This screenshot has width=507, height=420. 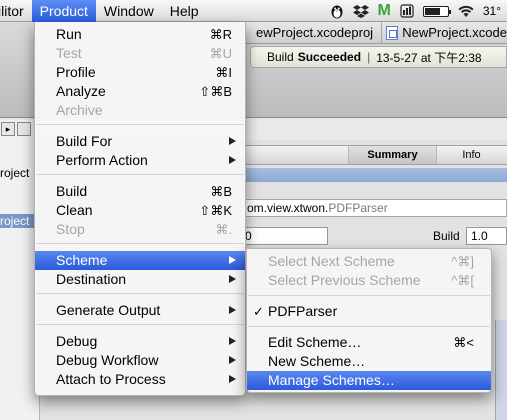 What do you see at coordinates (462, 261) in the screenshot?
I see `shortcut: ^⌘]` at bounding box center [462, 261].